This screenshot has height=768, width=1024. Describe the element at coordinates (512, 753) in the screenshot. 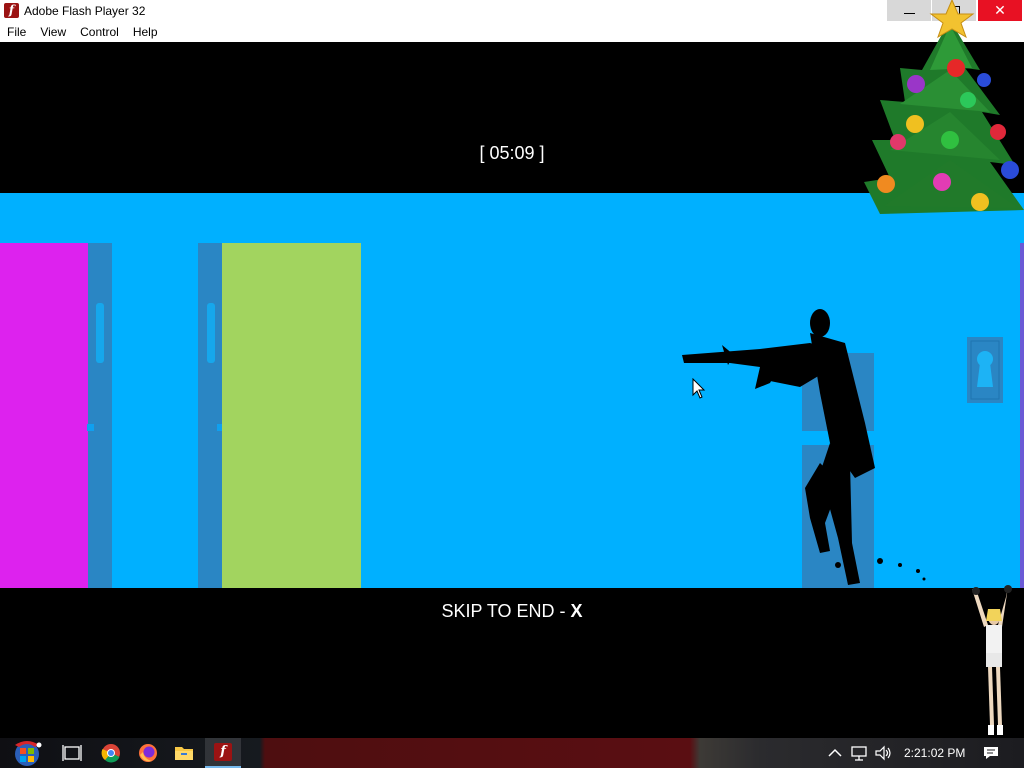

I see `taskbar: f 2:21:02 PM` at that location.